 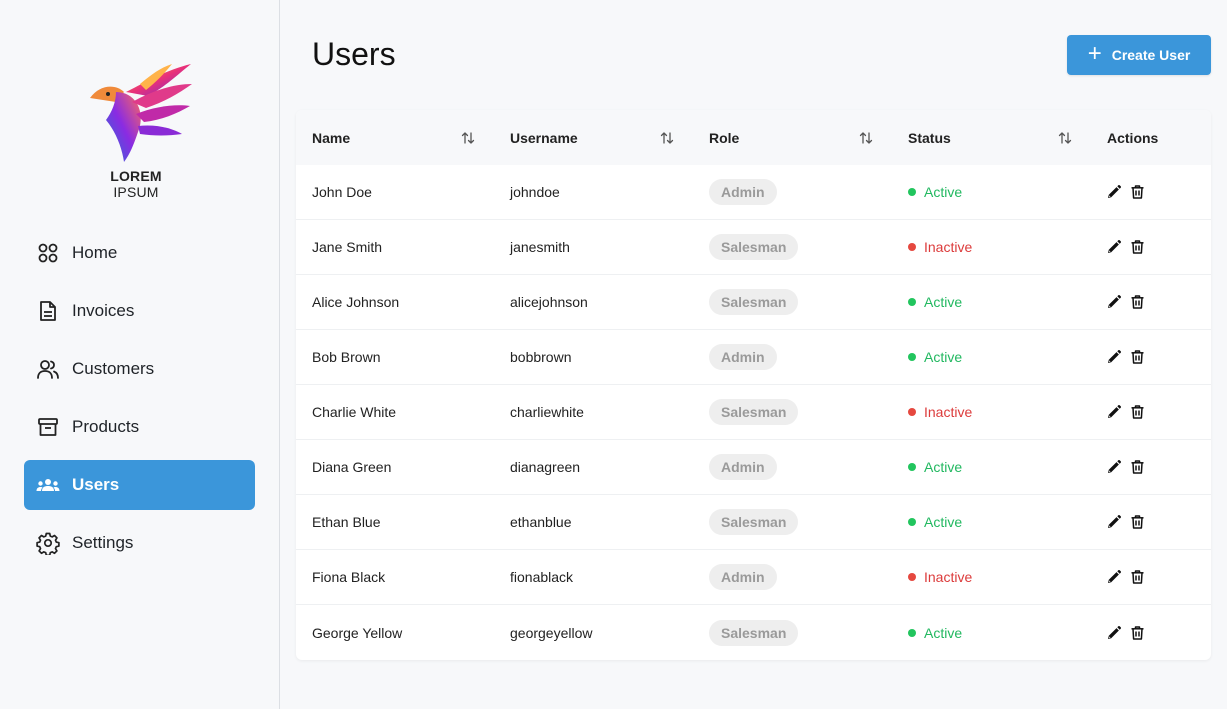 What do you see at coordinates (540, 247) in the screenshot?
I see `user-username: janesmith` at bounding box center [540, 247].